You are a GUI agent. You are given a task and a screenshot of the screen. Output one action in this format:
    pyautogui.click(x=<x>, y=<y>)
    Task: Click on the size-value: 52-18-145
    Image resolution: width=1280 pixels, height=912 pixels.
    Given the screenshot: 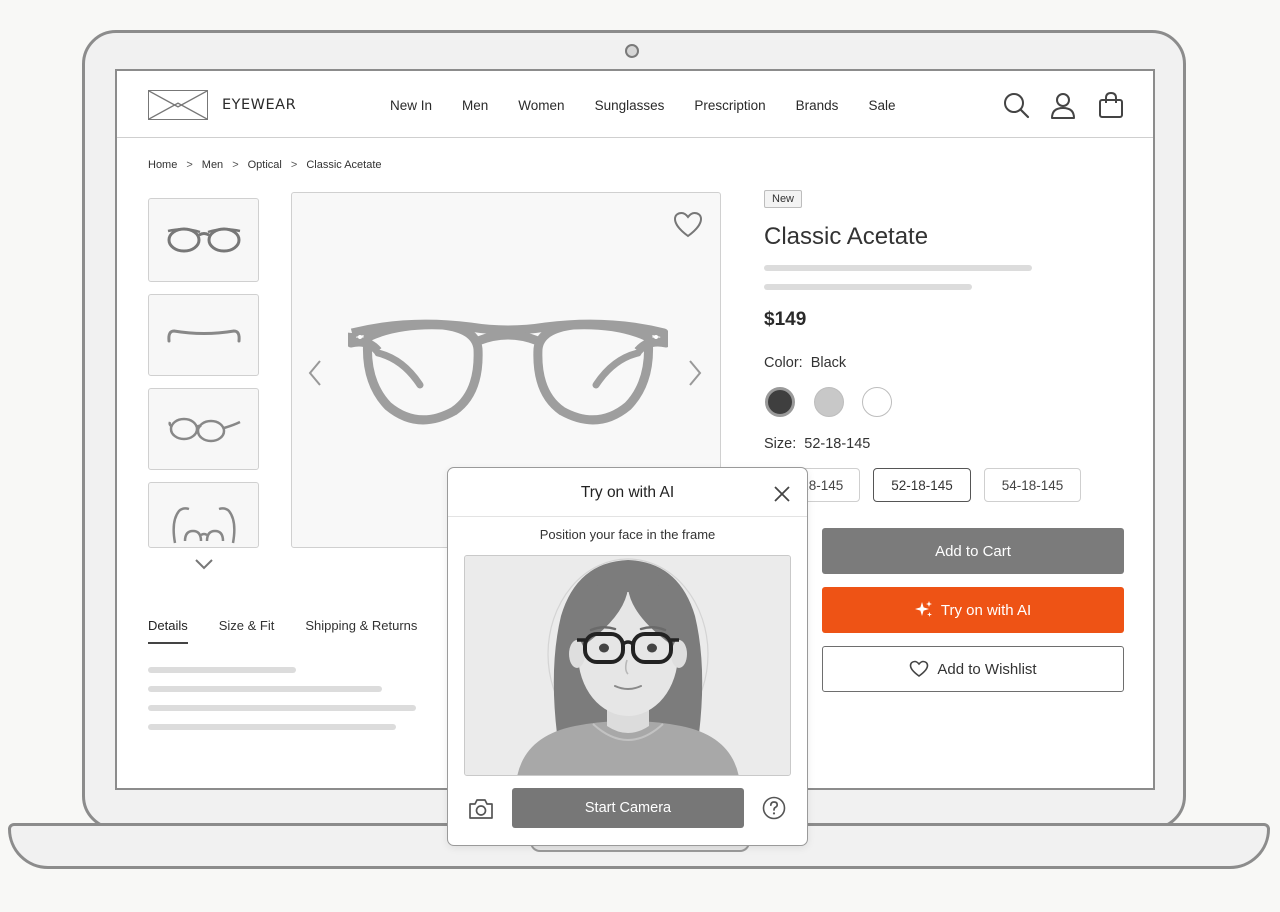 What is the action you would take?
    pyautogui.click(x=837, y=444)
    